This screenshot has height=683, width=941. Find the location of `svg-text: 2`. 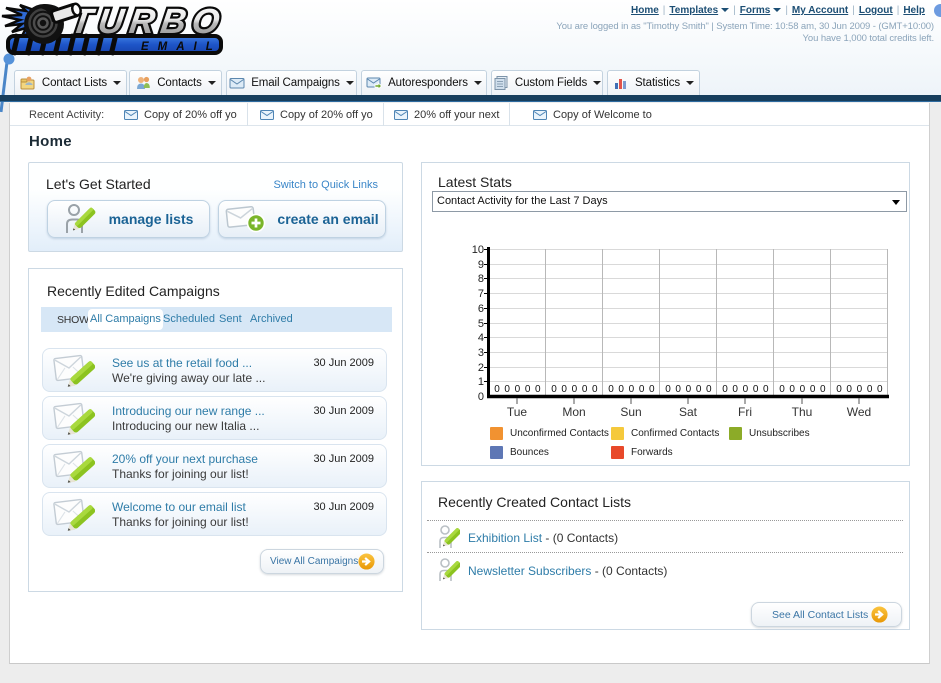

svg-text: 2 is located at coordinates (481, 368).